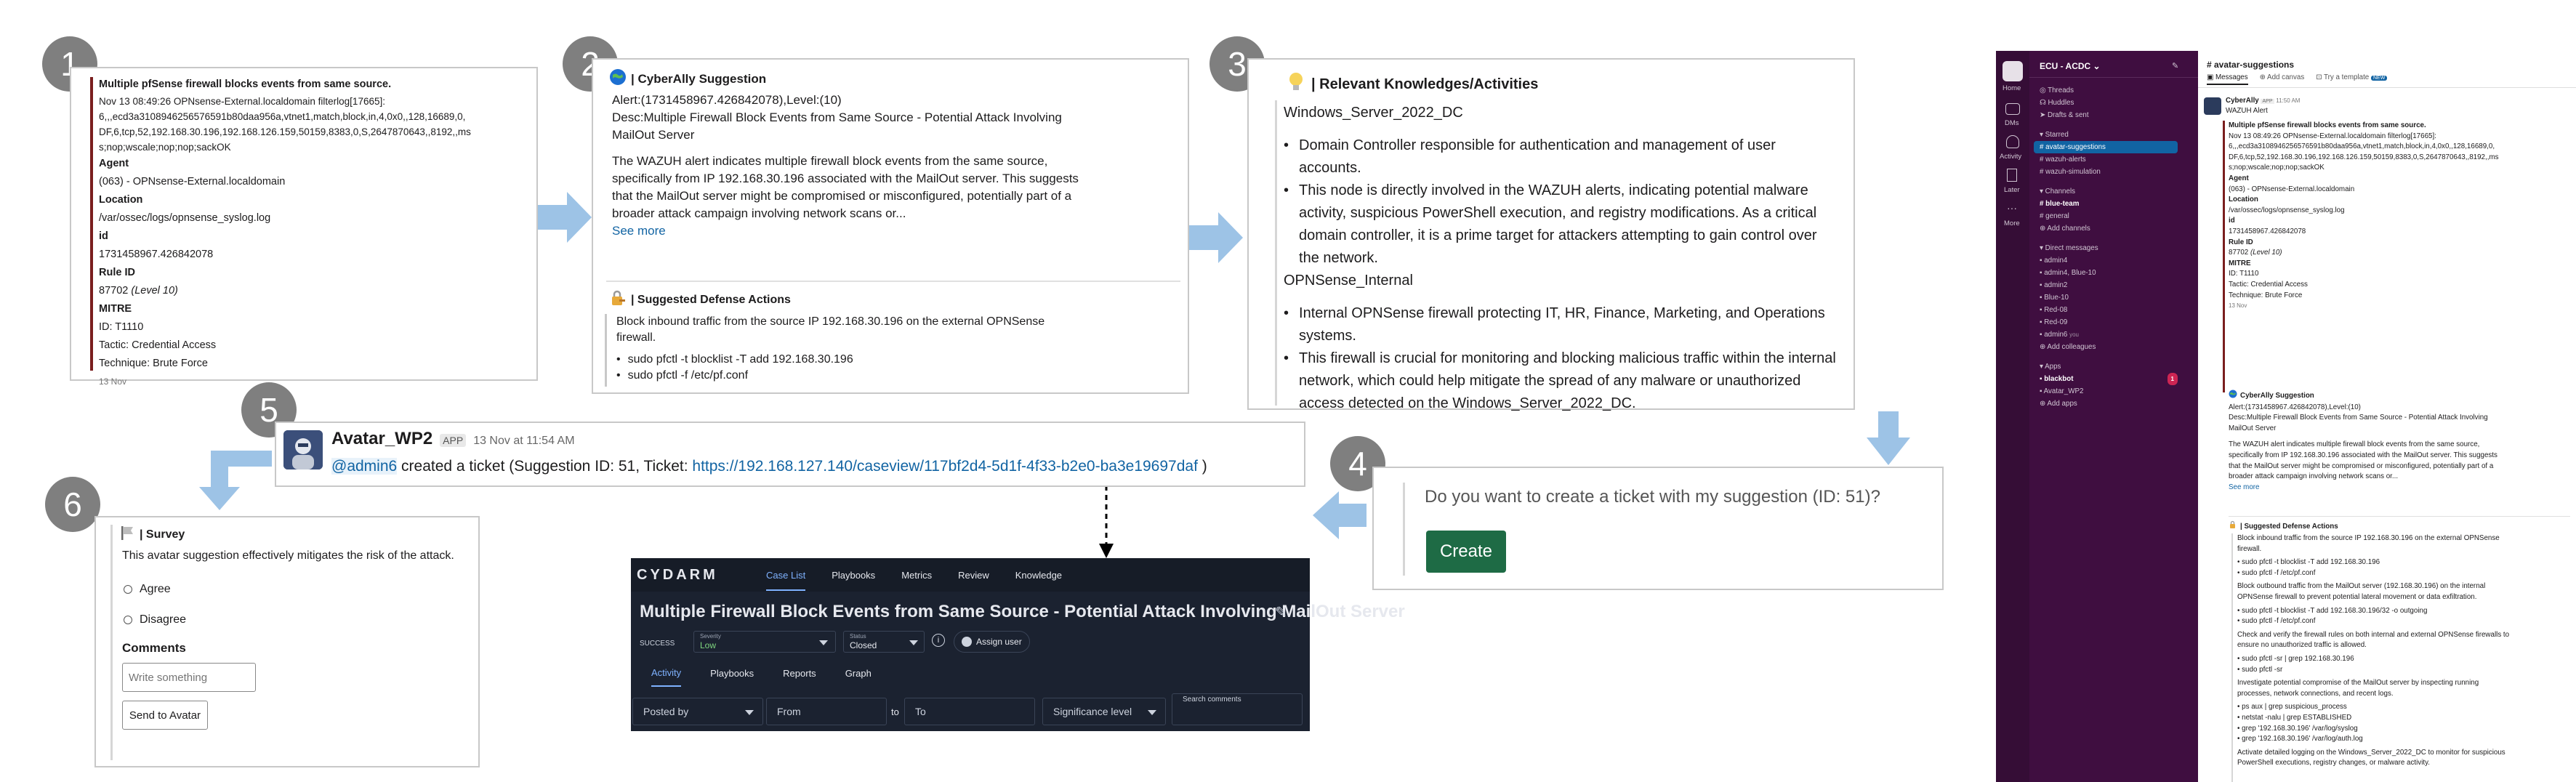  Describe the element at coordinates (699, 78) in the screenshot. I see `suggestion-title: | CyberAlly Suggestion` at that location.